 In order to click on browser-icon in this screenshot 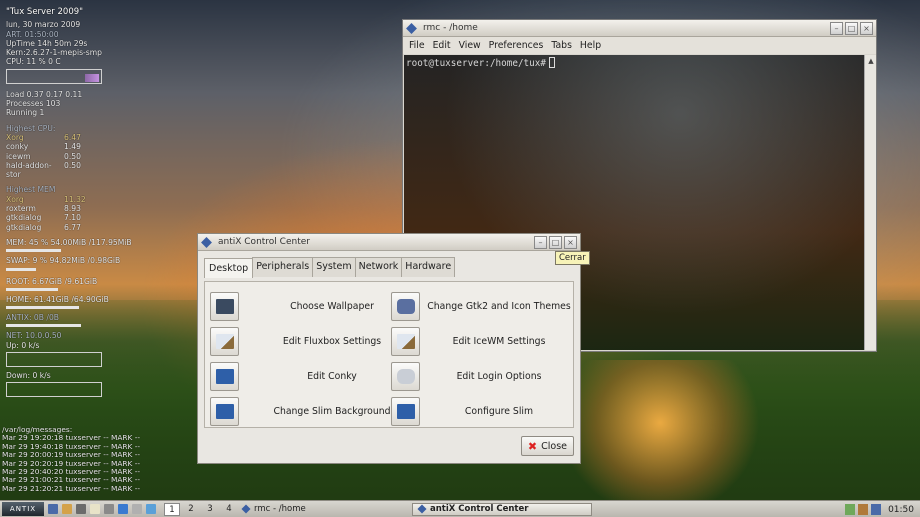, I will do `click(123, 509)`.